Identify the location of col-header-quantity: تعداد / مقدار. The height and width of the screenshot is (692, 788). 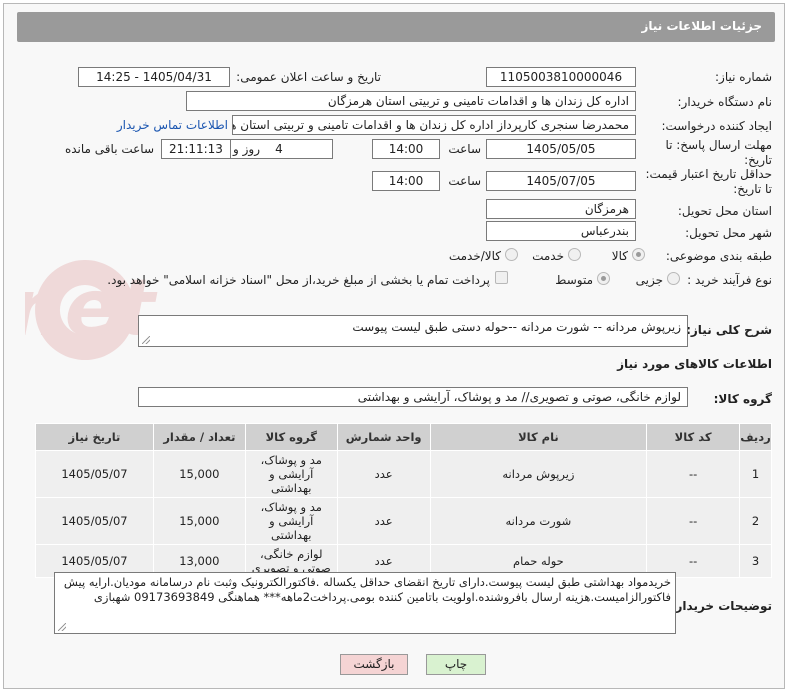
(199, 437).